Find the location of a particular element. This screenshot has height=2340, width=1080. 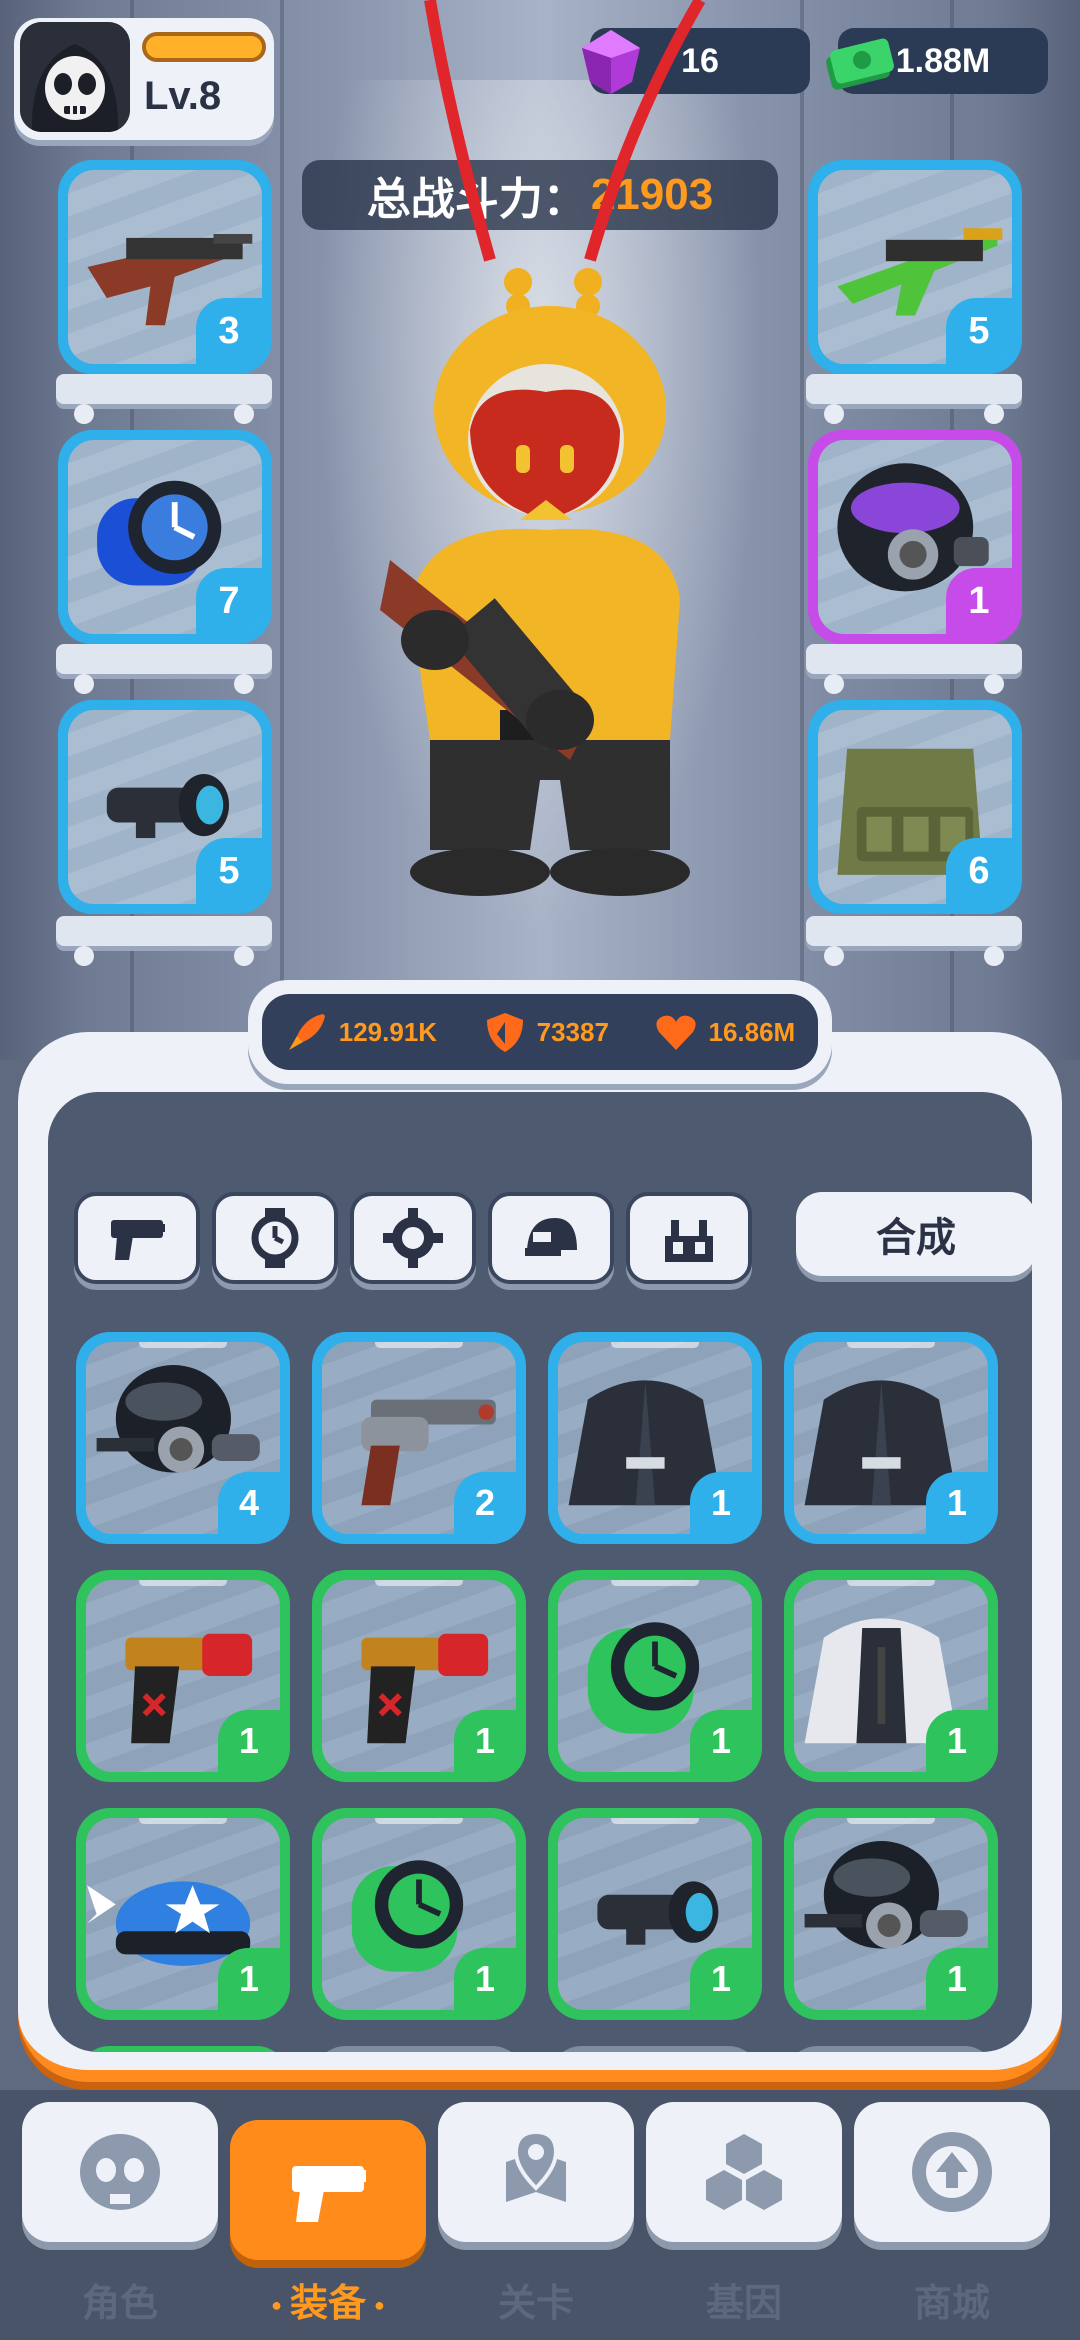

attack-stat: 129.91K is located at coordinates (361, 1032).